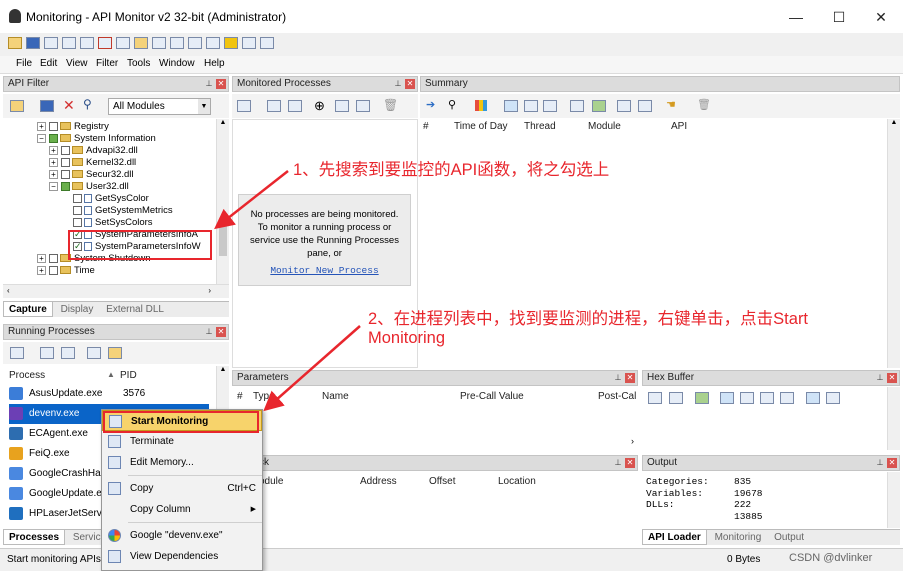 The image size is (903, 571). Describe the element at coordinates (287, 291) in the screenshot. I see `annotation-arrows` at that location.